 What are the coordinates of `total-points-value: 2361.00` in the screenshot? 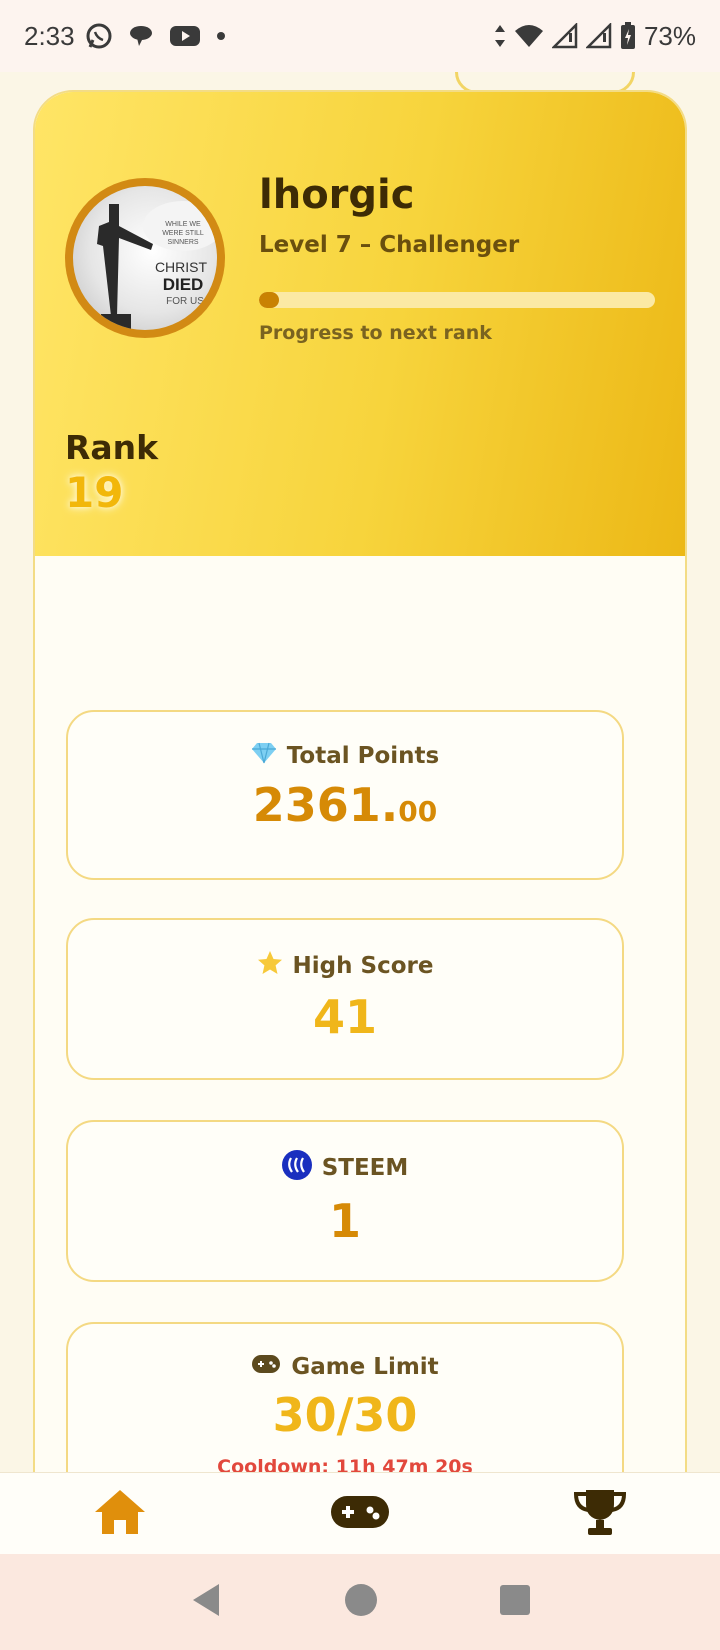 It's located at (345, 805).